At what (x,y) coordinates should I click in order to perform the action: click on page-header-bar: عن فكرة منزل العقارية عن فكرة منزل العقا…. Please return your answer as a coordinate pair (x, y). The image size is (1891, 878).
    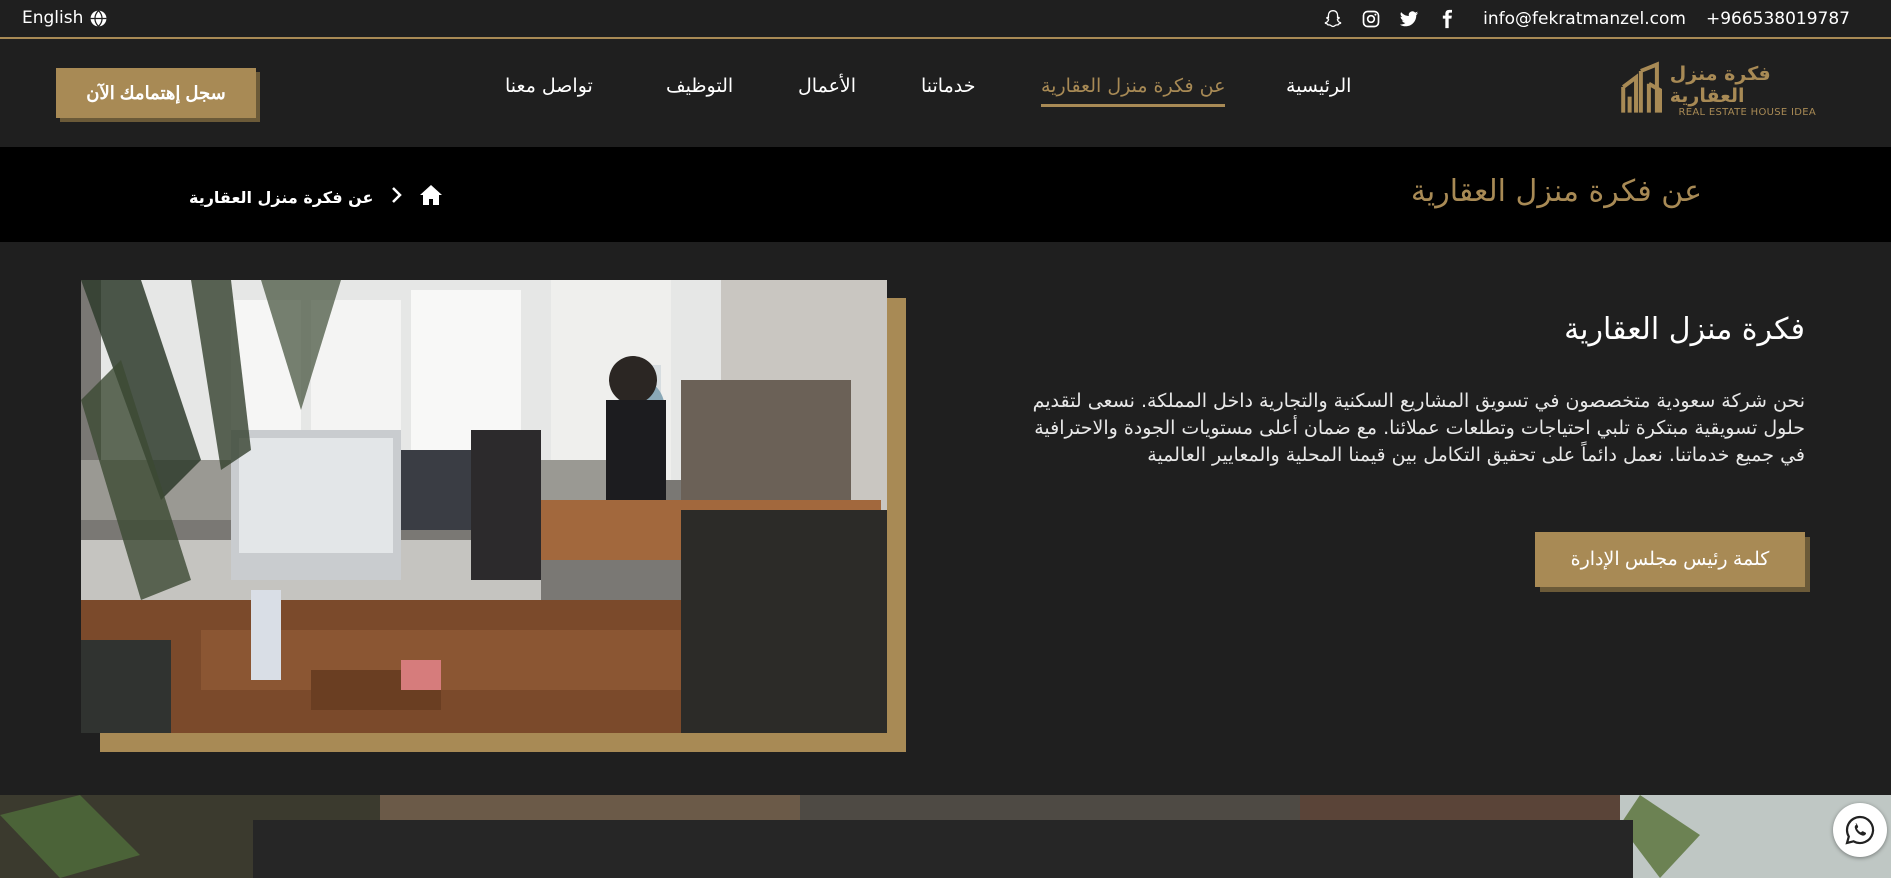
    Looking at the image, I should click on (945, 194).